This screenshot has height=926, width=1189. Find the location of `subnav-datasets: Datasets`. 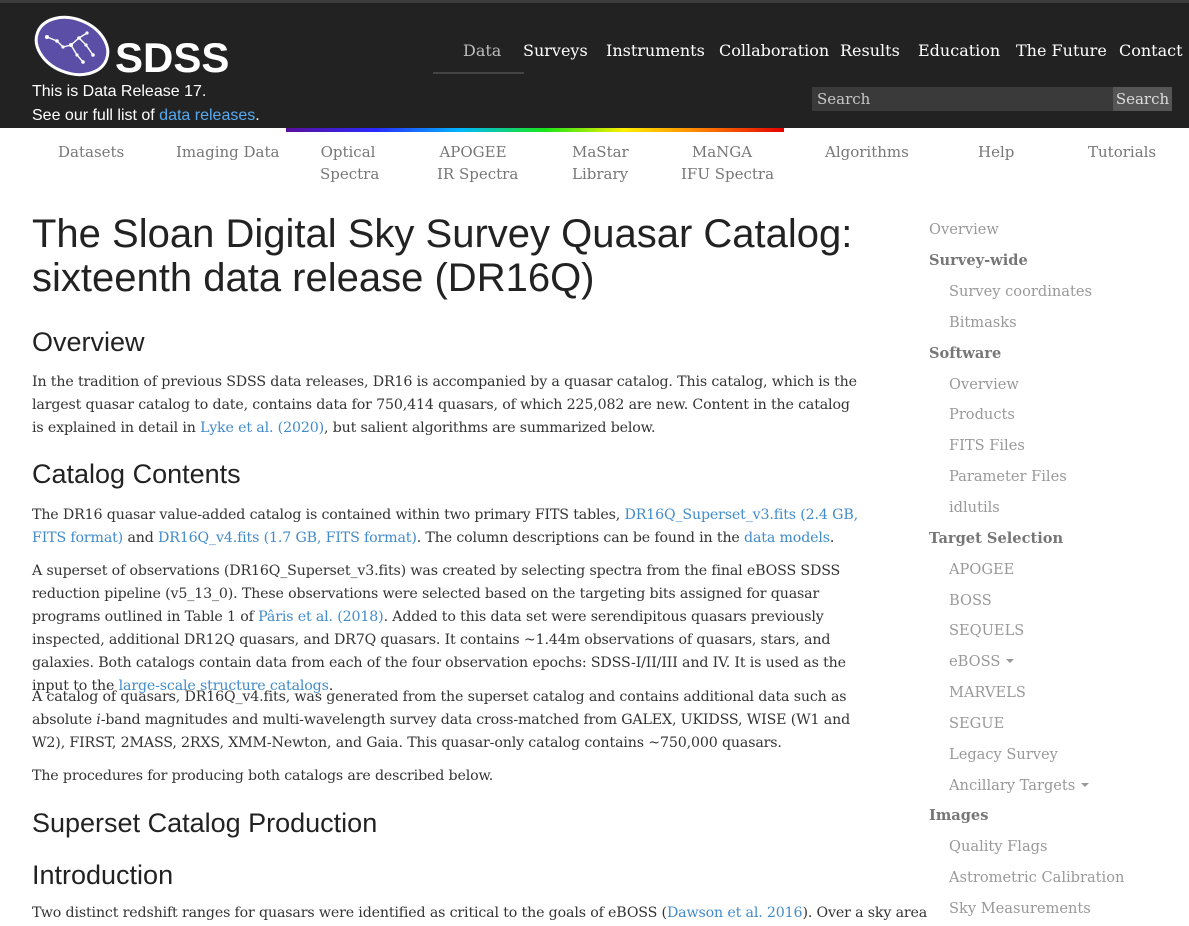

subnav-datasets: Datasets is located at coordinates (91, 152).